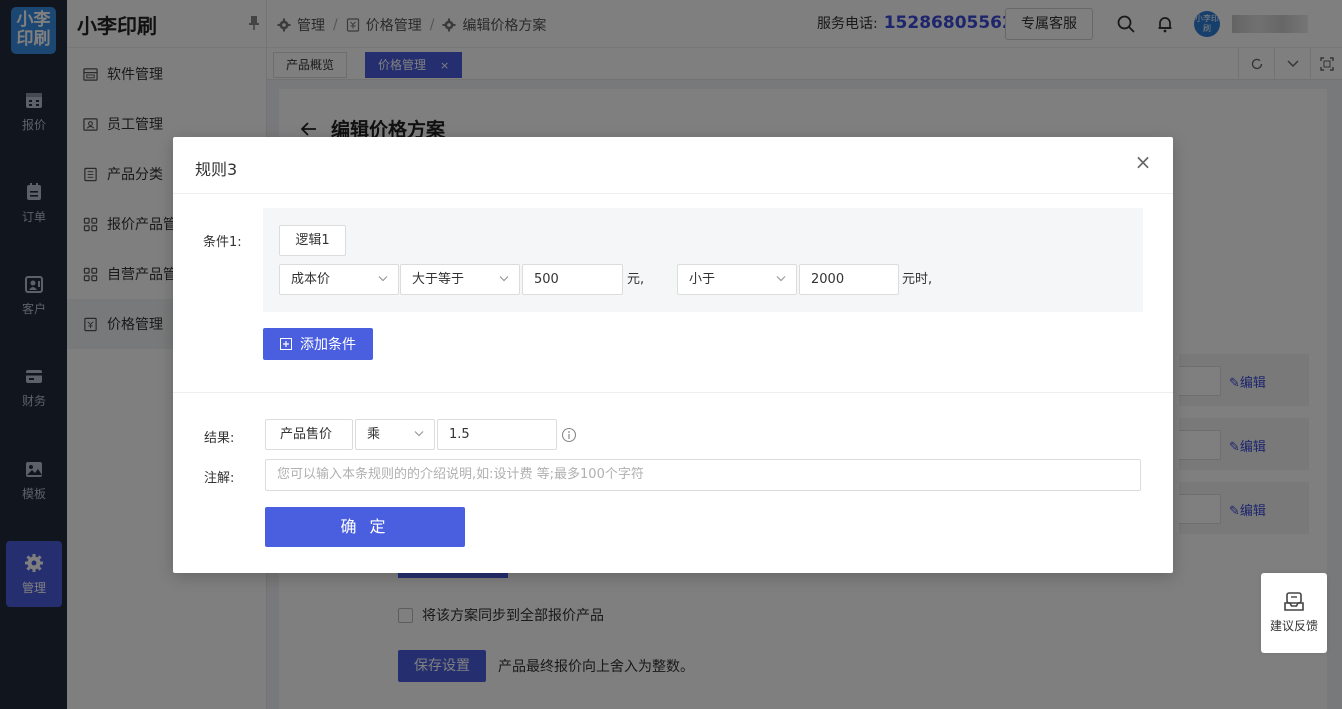  Describe the element at coordinates (497, 434) in the screenshot. I see `result-value-input: 1.5` at that location.